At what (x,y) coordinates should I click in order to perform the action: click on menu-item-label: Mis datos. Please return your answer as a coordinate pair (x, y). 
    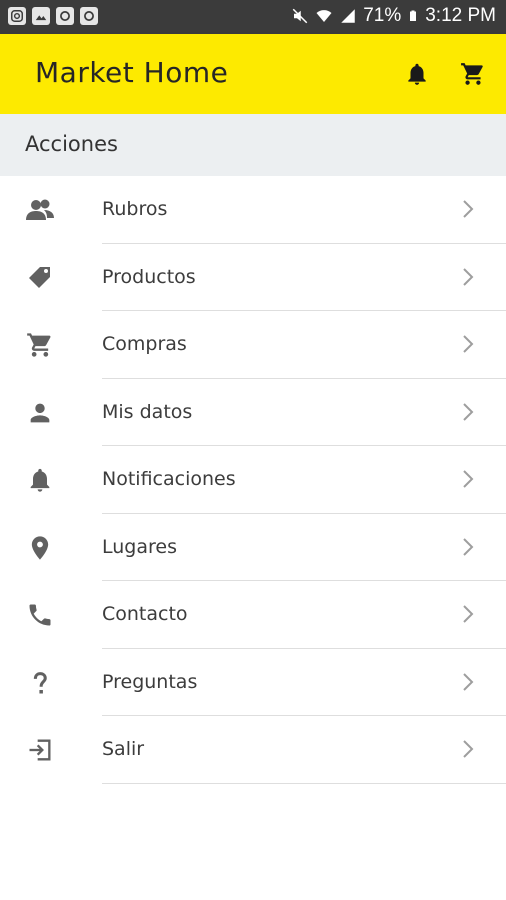
    Looking at the image, I should click on (147, 411).